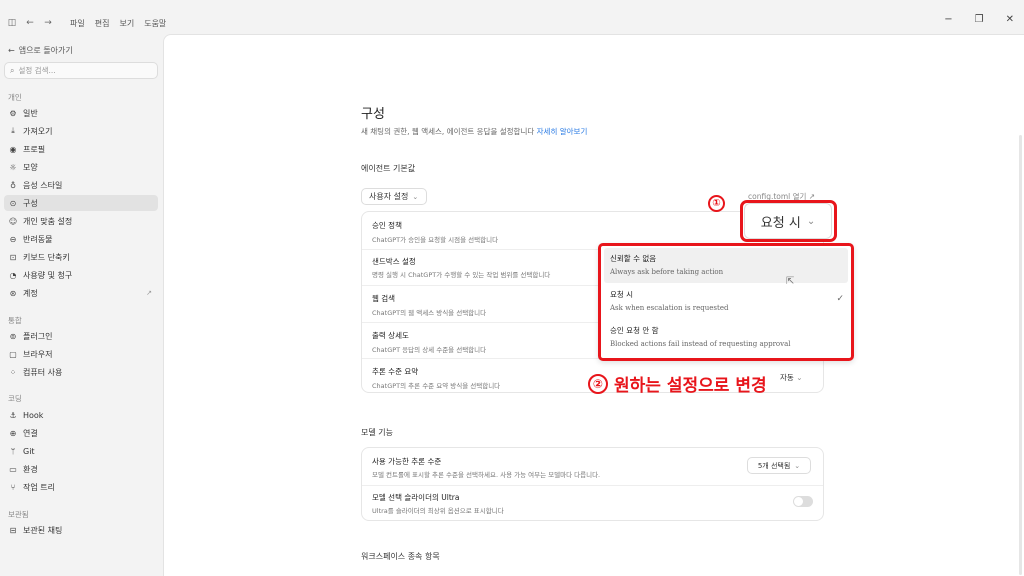  Describe the element at coordinates (13, 257) in the screenshot. I see `keyboard-icon: ⊡` at that location.